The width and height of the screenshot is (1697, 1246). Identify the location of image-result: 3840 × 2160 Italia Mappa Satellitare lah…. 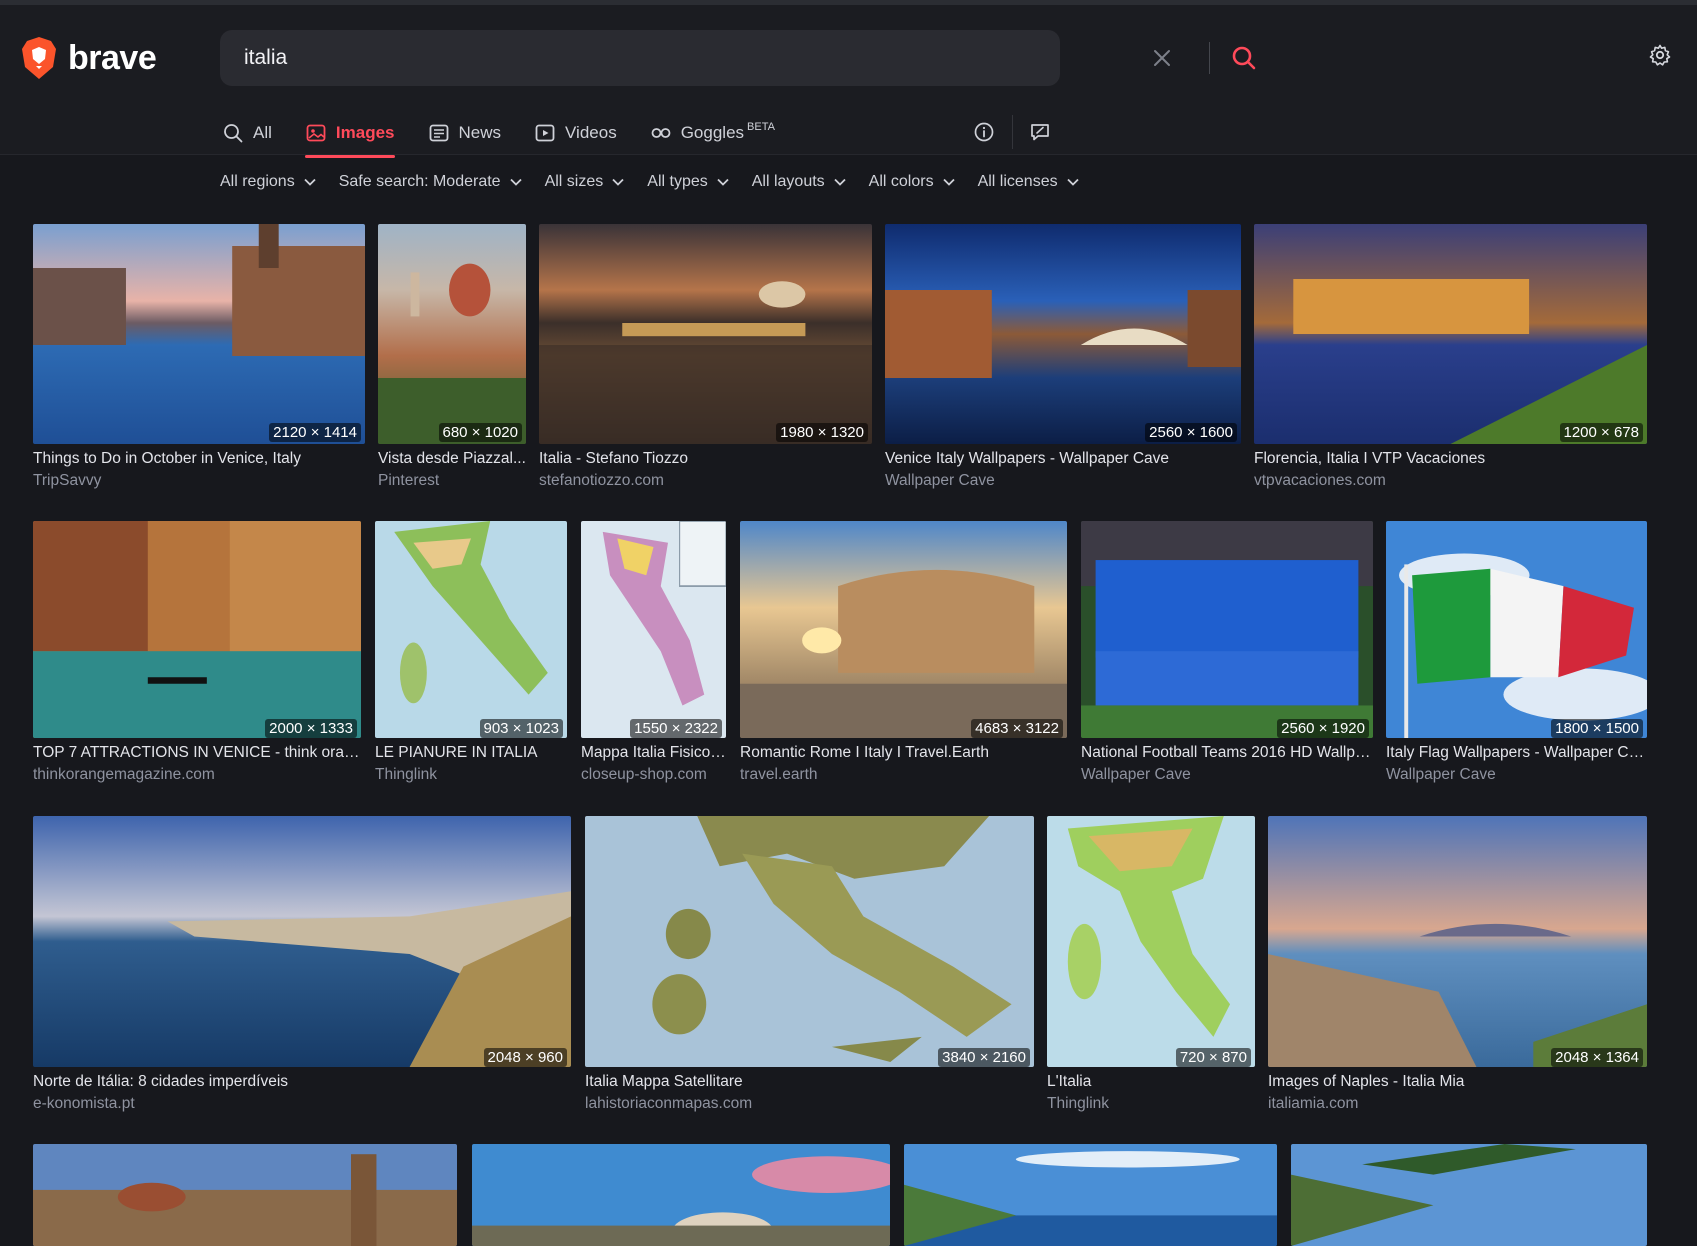
(809, 966).